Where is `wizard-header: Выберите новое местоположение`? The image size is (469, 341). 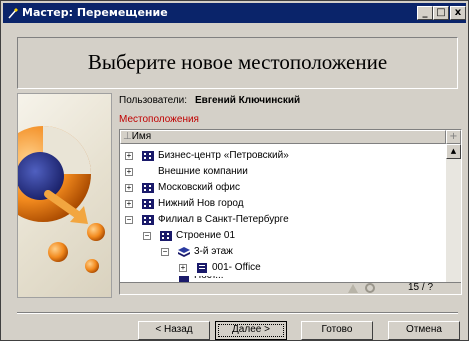
wizard-header: Выберите новое местоположение is located at coordinates (237, 63).